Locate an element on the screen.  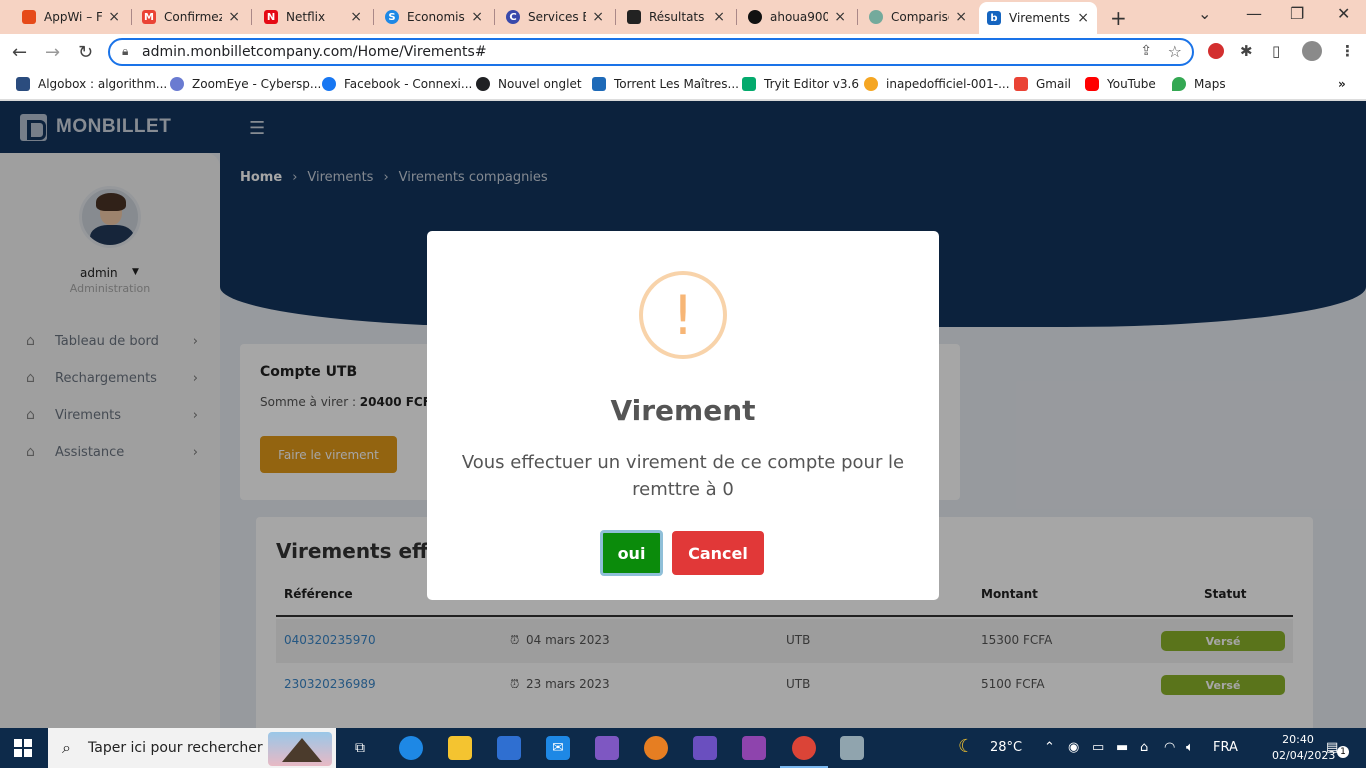
confirm-button: oui is located at coordinates (631, 553).